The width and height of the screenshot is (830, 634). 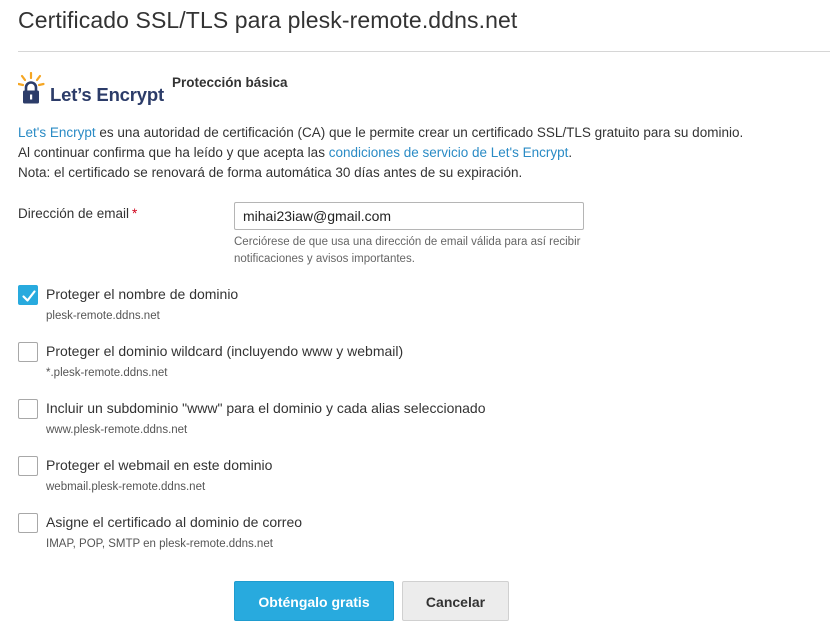 I want to click on email-hint-line-2: notificaciones y avisos importantes., so click(x=324, y=259).